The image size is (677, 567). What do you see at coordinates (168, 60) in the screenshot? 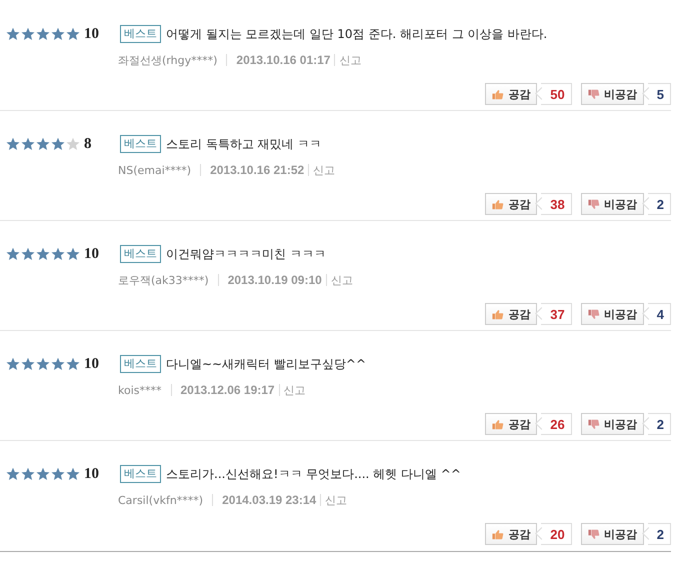
I see `author-name: 좌절선생(rhgy****)` at bounding box center [168, 60].